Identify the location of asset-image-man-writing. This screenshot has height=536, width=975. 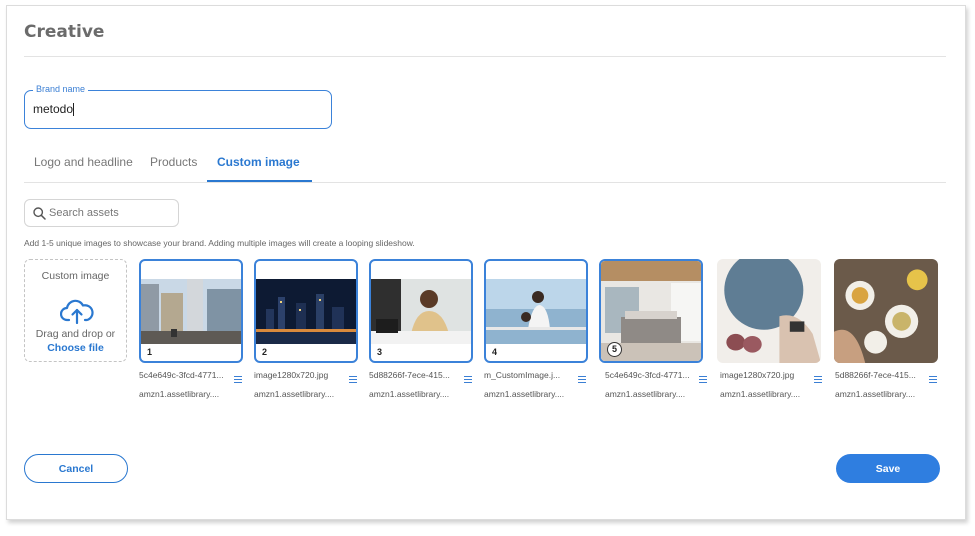
(421, 311).